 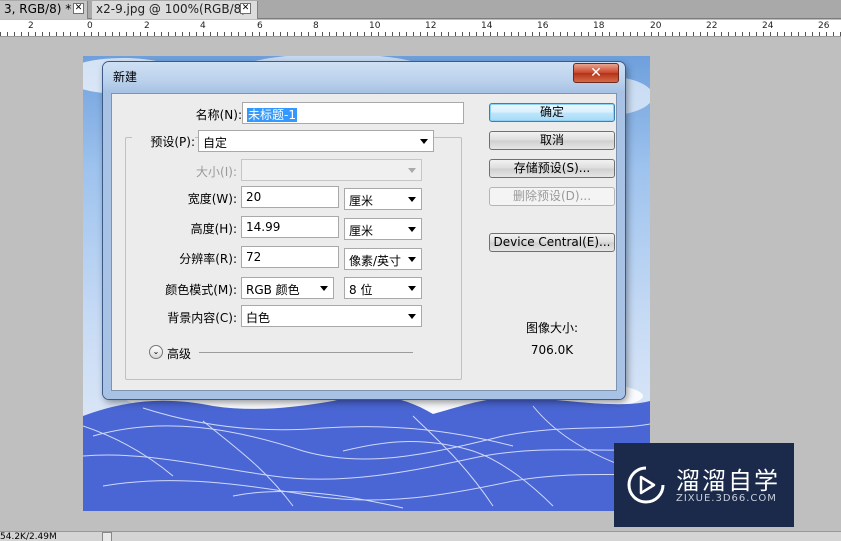 What do you see at coordinates (215, 143) in the screenshot?
I see `preset-select-value: 自定` at bounding box center [215, 143].